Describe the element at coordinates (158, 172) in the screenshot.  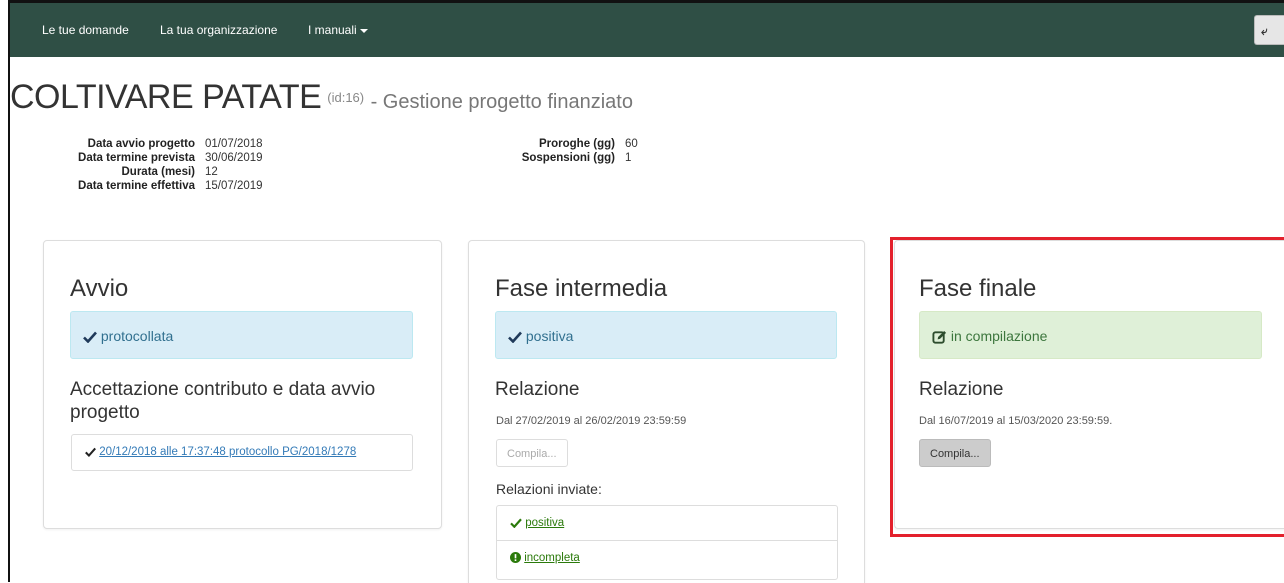
I see `detail-key: Durata (mesi)` at that location.